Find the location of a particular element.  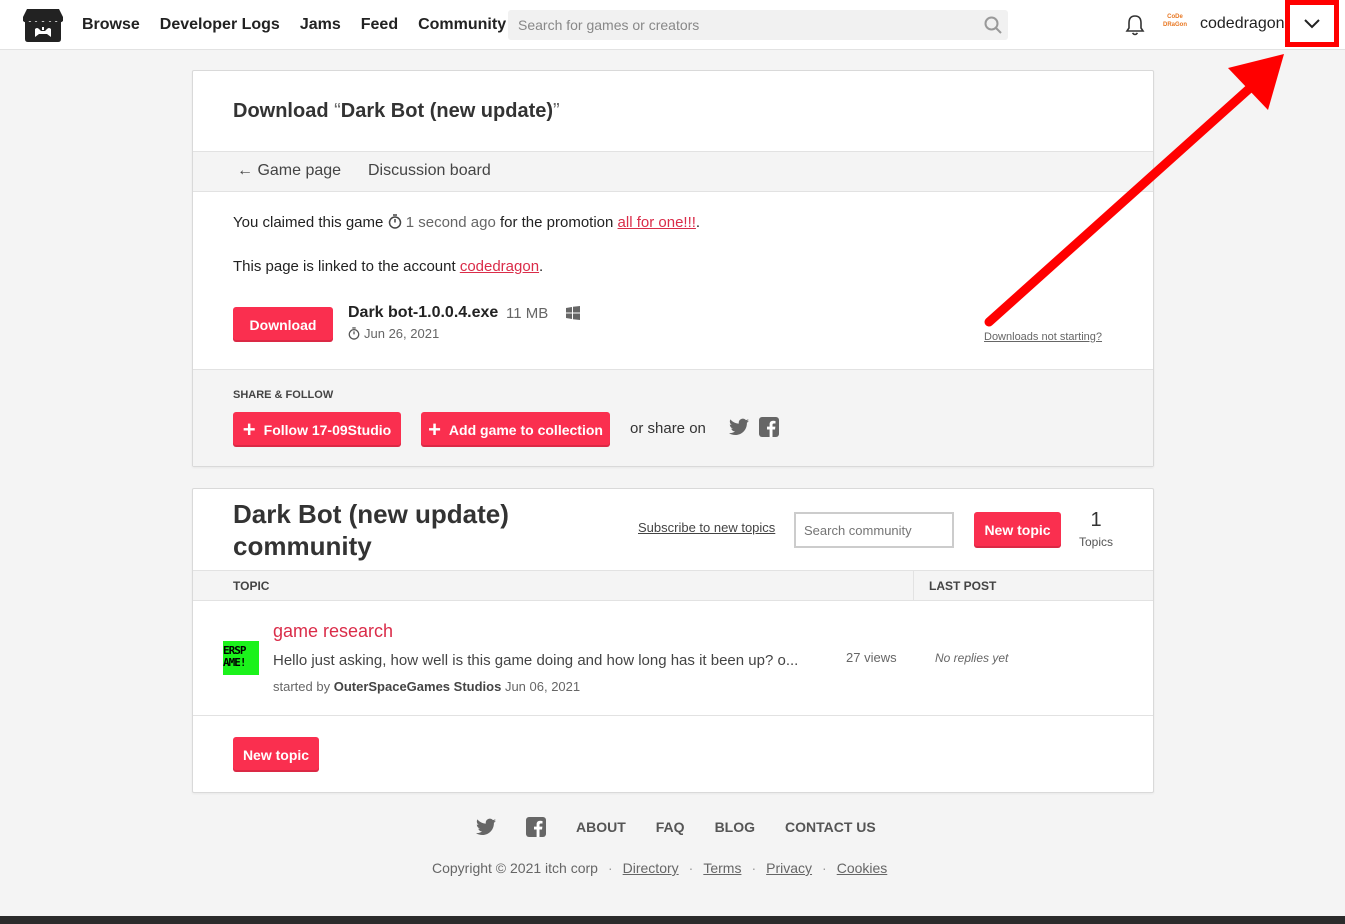

game-name: Dark Bot (new update) is located at coordinates (447, 111).